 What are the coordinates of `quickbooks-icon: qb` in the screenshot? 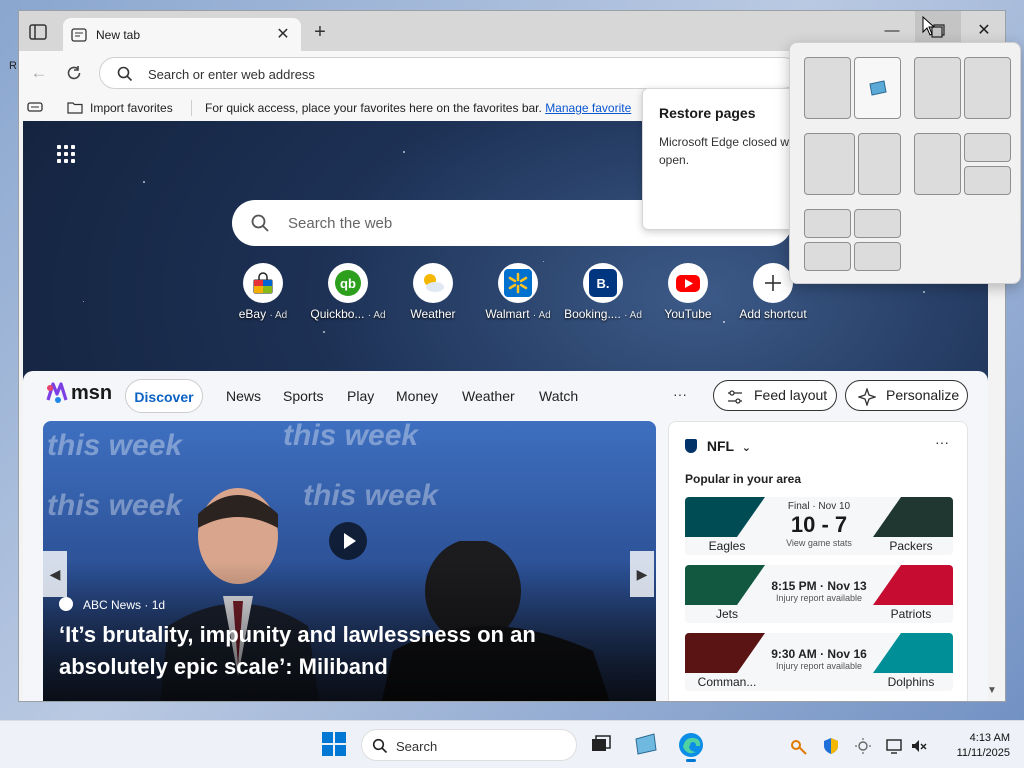 It's located at (348, 283).